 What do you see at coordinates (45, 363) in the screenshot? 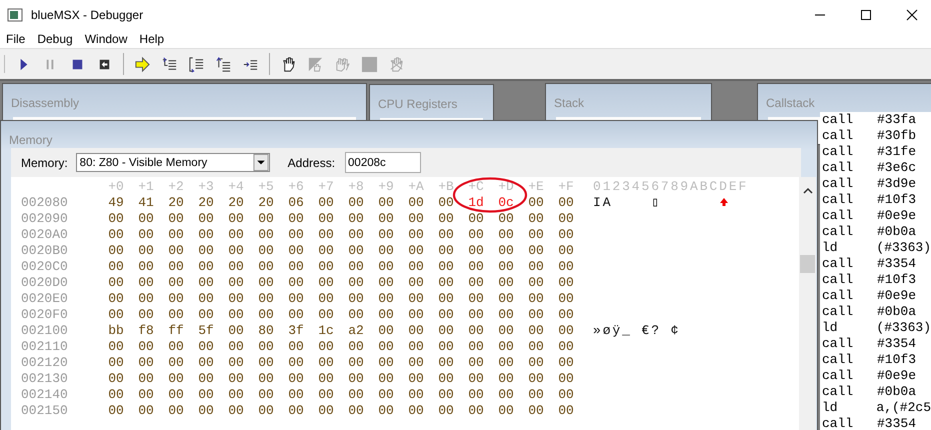
I see `row-address: 002120` at bounding box center [45, 363].